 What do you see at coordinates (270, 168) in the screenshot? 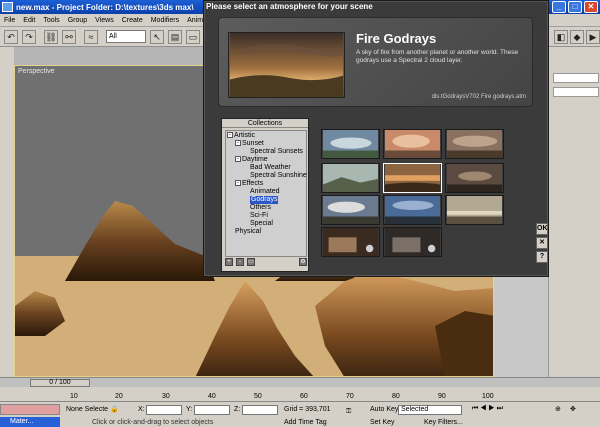
I see `tree-item-bad-weather: Bad Weather` at bounding box center [270, 168].